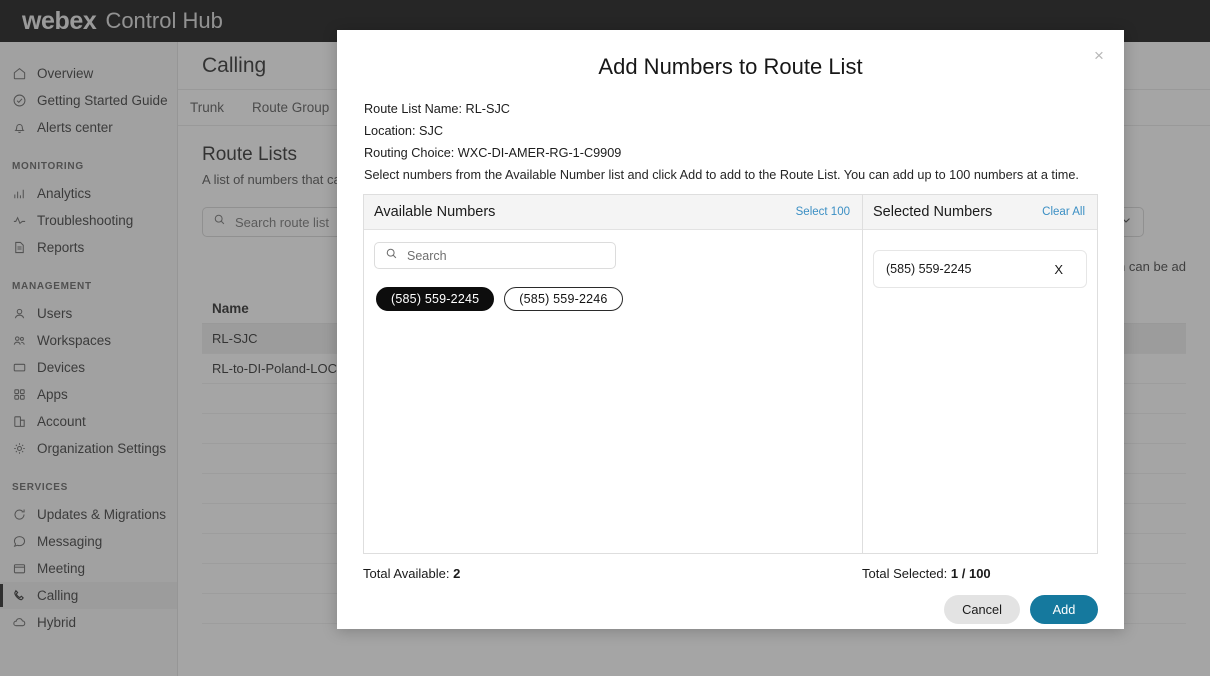 This screenshot has width=1210, height=676. I want to click on add-button: Add, so click(1064, 609).